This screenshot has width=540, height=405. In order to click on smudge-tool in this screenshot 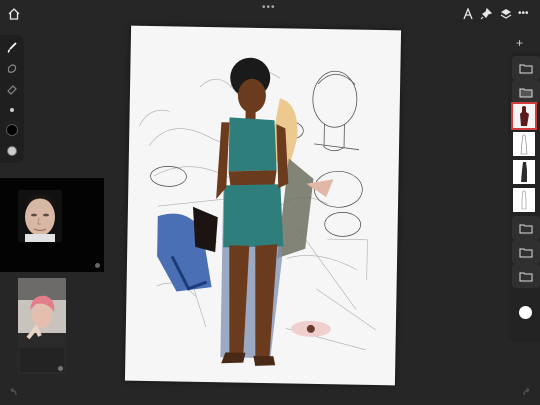, I will do `click(12, 69)`.